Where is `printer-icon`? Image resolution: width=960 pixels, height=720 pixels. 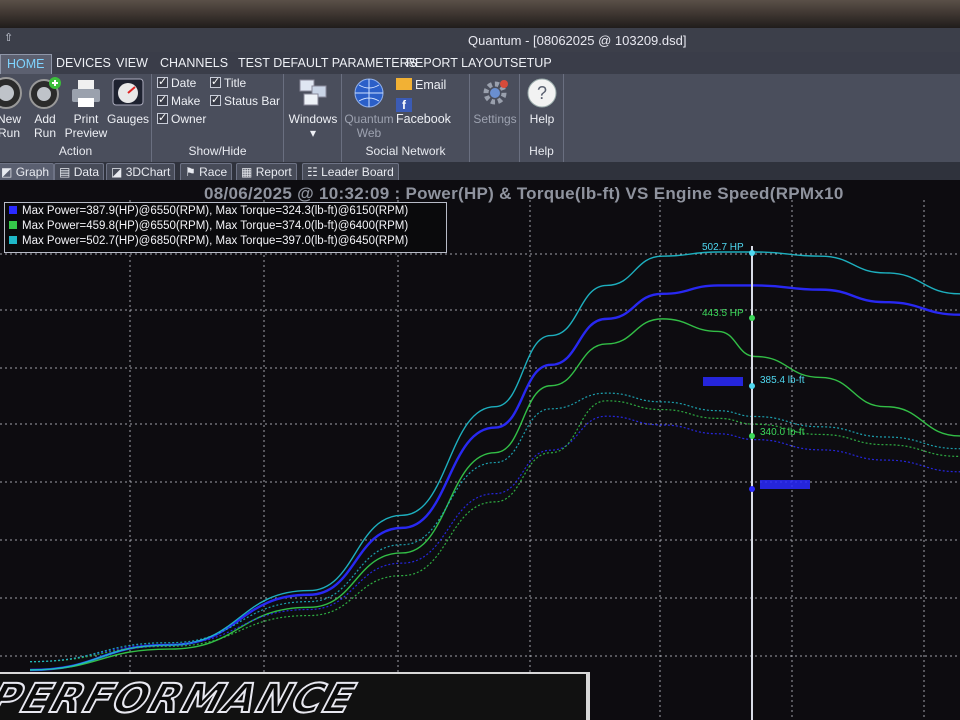 printer-icon is located at coordinates (86, 93).